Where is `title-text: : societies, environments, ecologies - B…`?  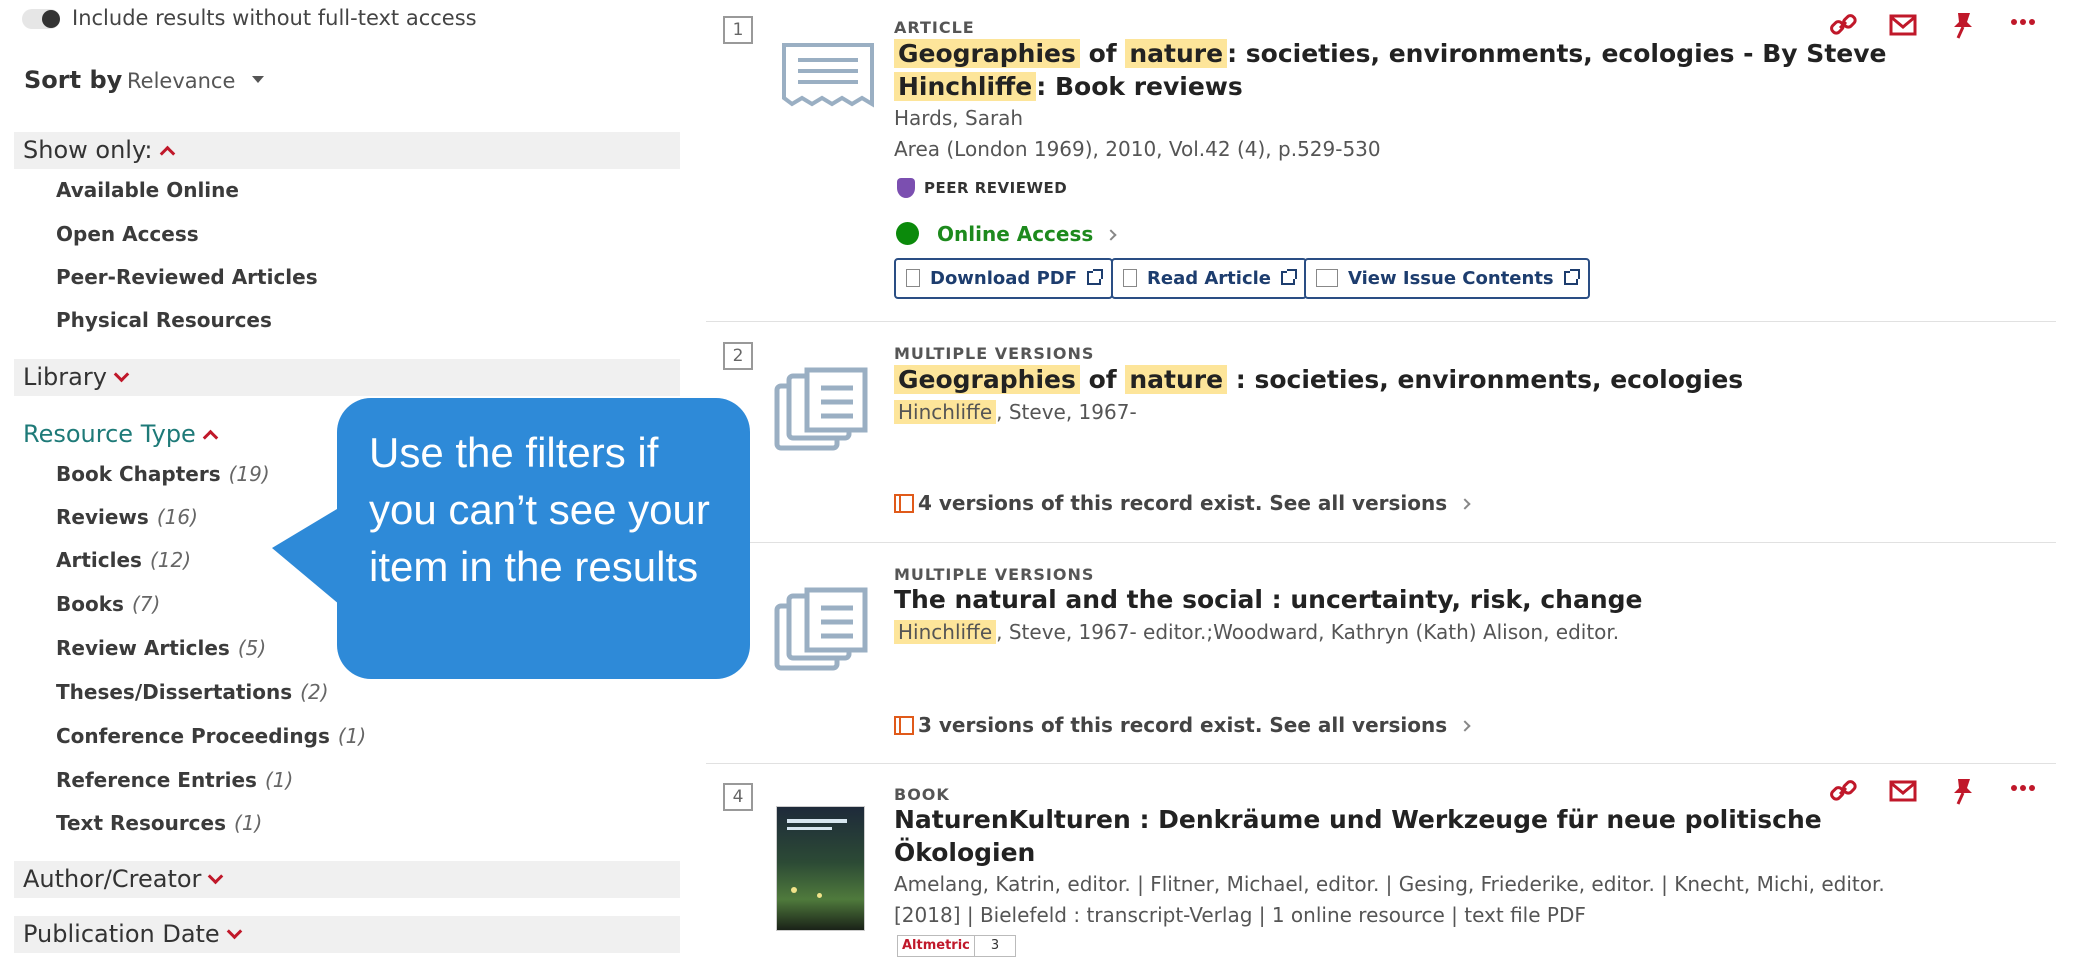
title-text: : societies, environments, ecologies - B… is located at coordinates (1557, 53).